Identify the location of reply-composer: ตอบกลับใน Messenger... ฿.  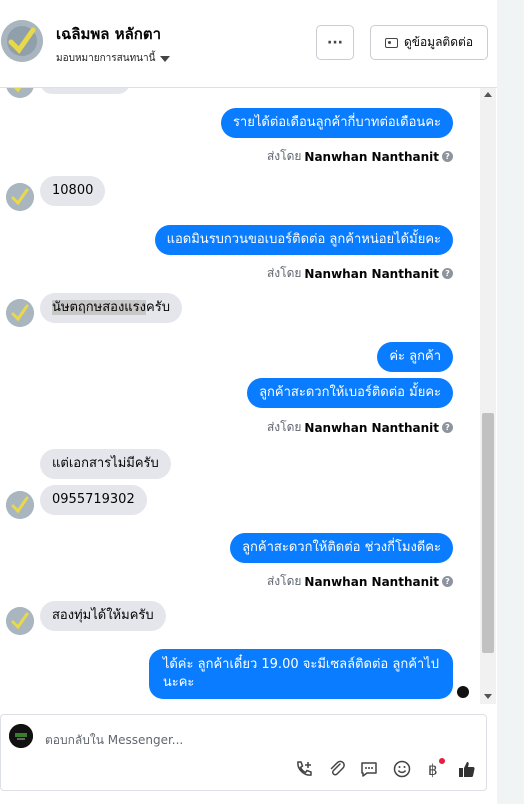
(243, 752).